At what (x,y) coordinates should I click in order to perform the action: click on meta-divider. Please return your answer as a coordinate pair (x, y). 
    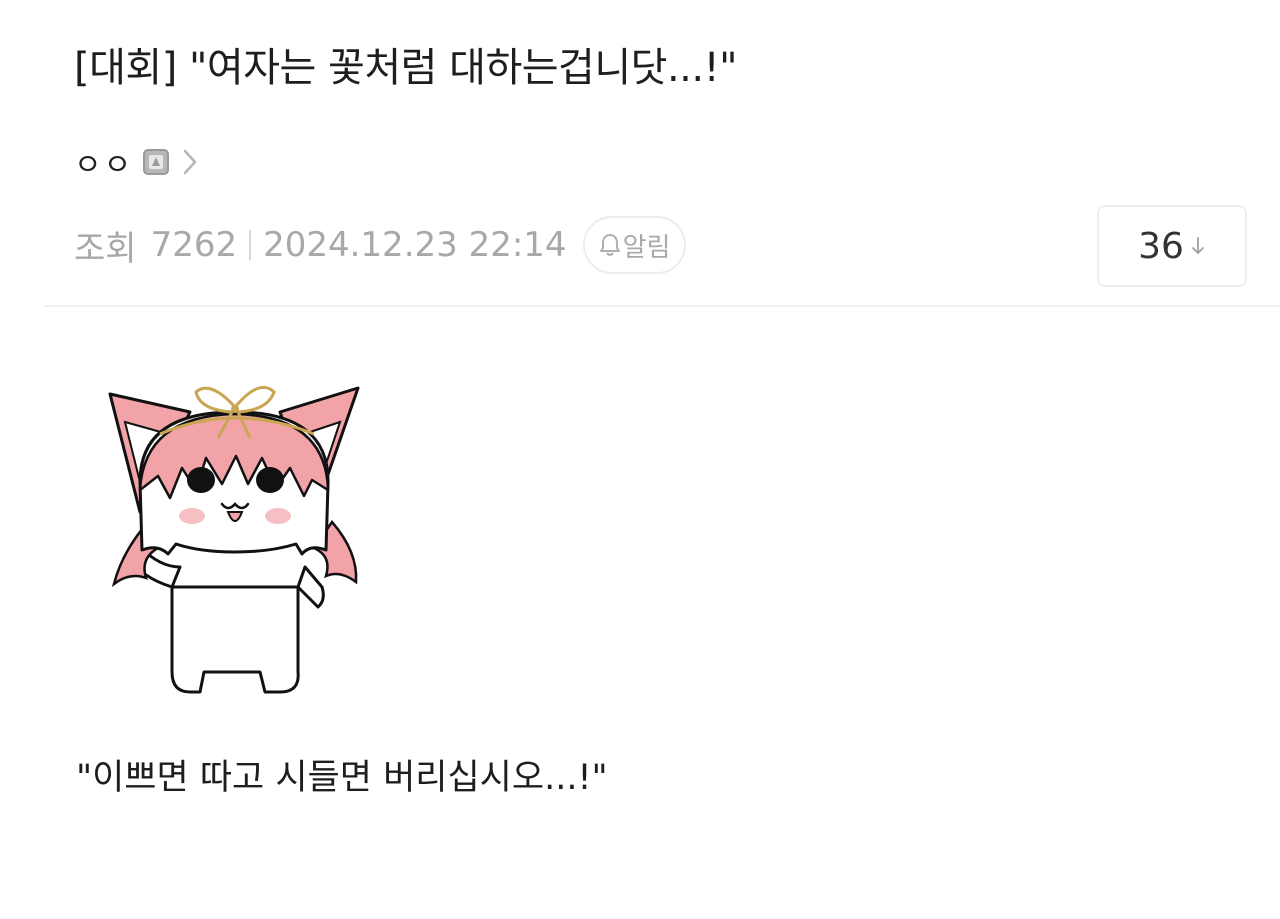
    Looking at the image, I should click on (250, 245).